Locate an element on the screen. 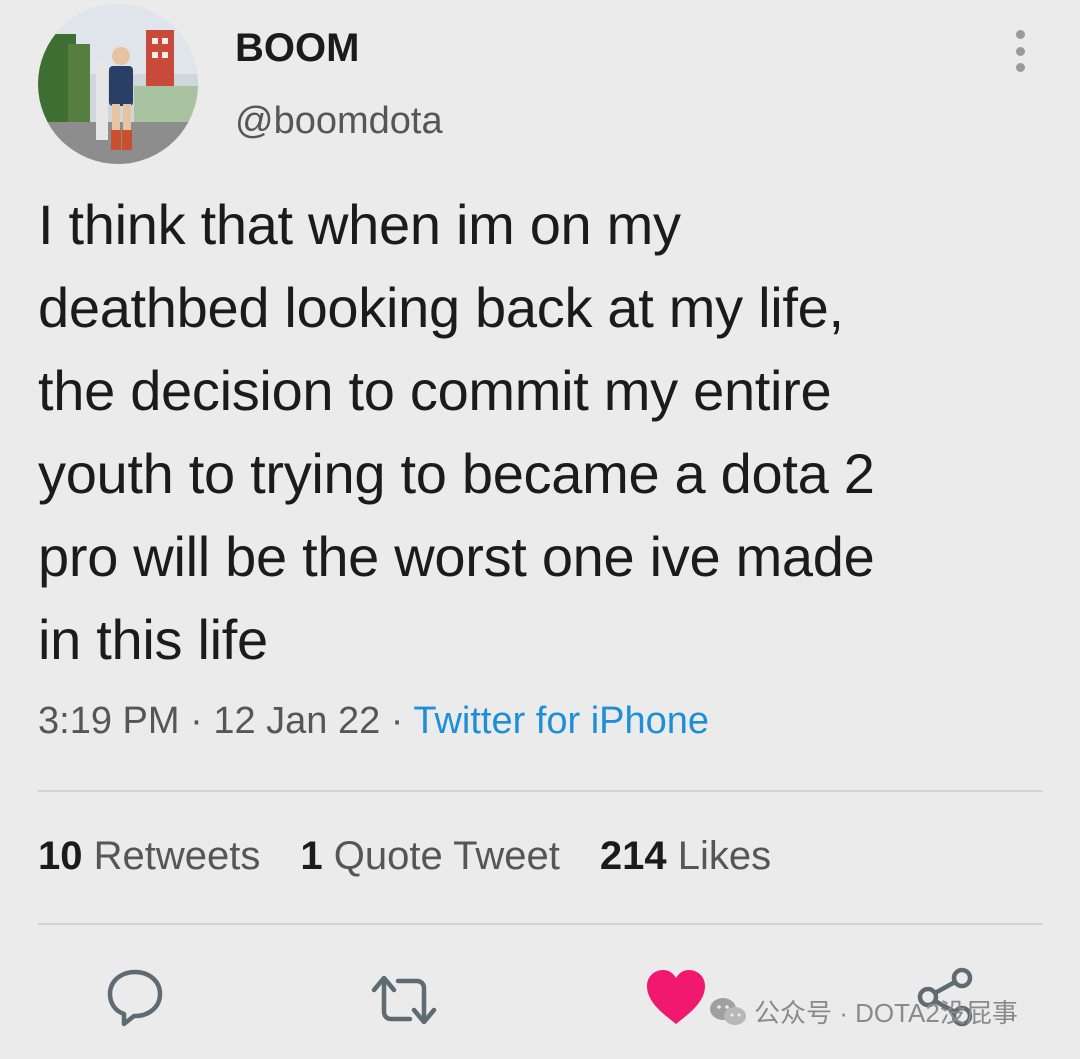 The height and width of the screenshot is (1059, 1080). watermark: 公众号 · DOTA2没屁事 is located at coordinates (863, 1011).